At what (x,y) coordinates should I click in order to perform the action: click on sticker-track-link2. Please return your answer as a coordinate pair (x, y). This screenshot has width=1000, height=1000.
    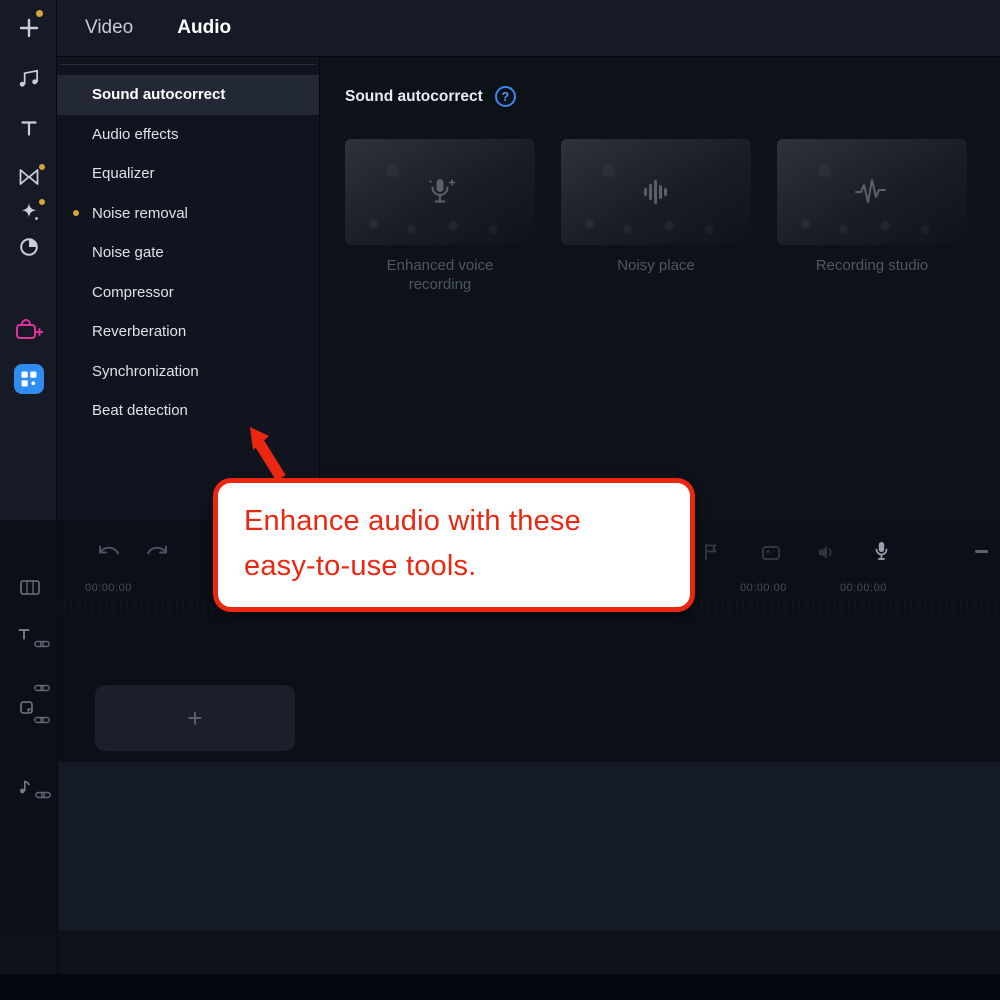
    Looking at the image, I should click on (42, 720).